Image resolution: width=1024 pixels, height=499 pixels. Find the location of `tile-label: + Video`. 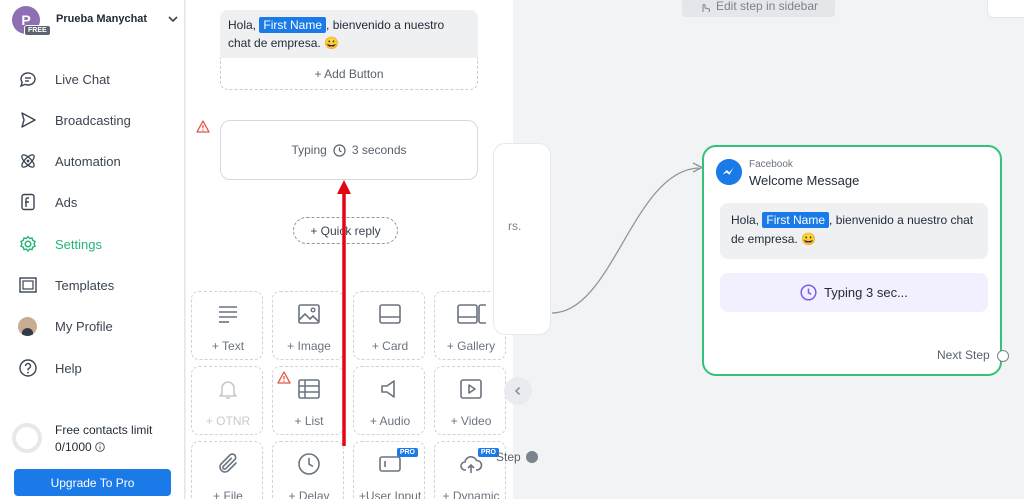

tile-label: + Video is located at coordinates (471, 421).